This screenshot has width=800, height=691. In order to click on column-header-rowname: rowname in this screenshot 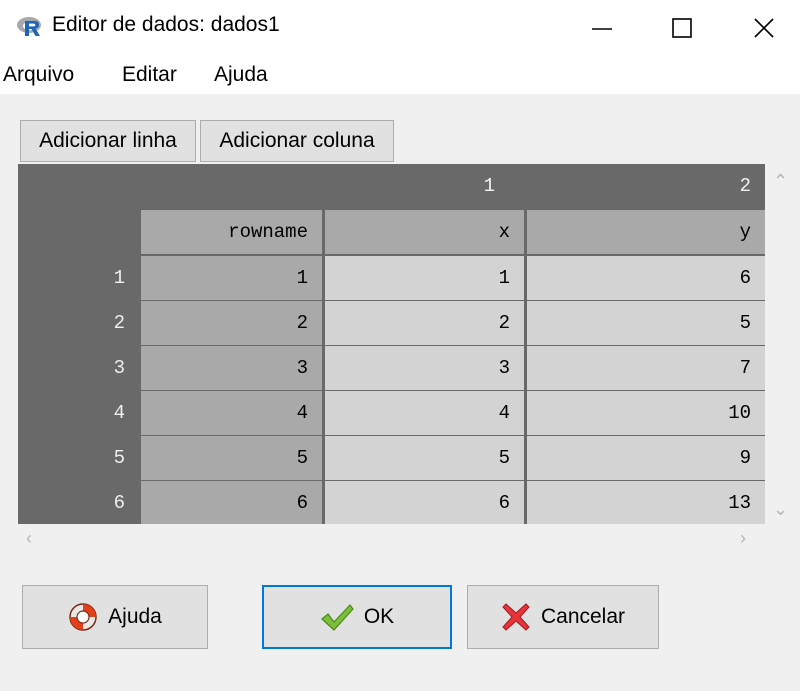, I will do `click(231, 232)`.